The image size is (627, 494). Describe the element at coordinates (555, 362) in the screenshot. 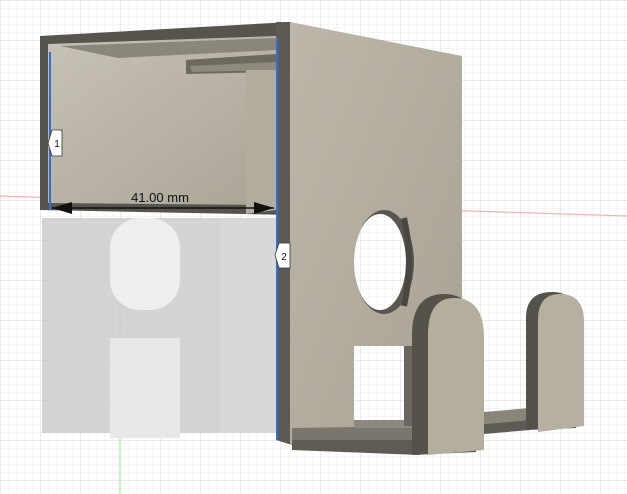

I see `rear-tab` at that location.